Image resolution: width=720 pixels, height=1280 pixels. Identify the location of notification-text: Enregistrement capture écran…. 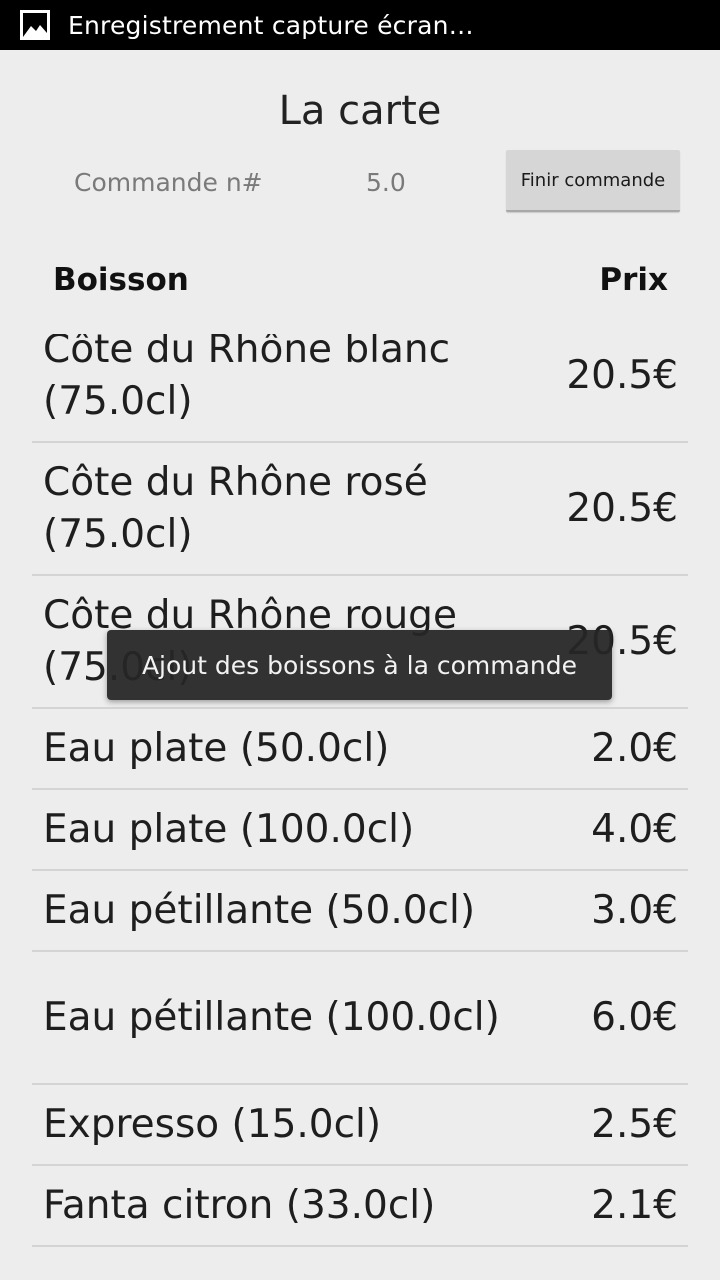
(271, 25).